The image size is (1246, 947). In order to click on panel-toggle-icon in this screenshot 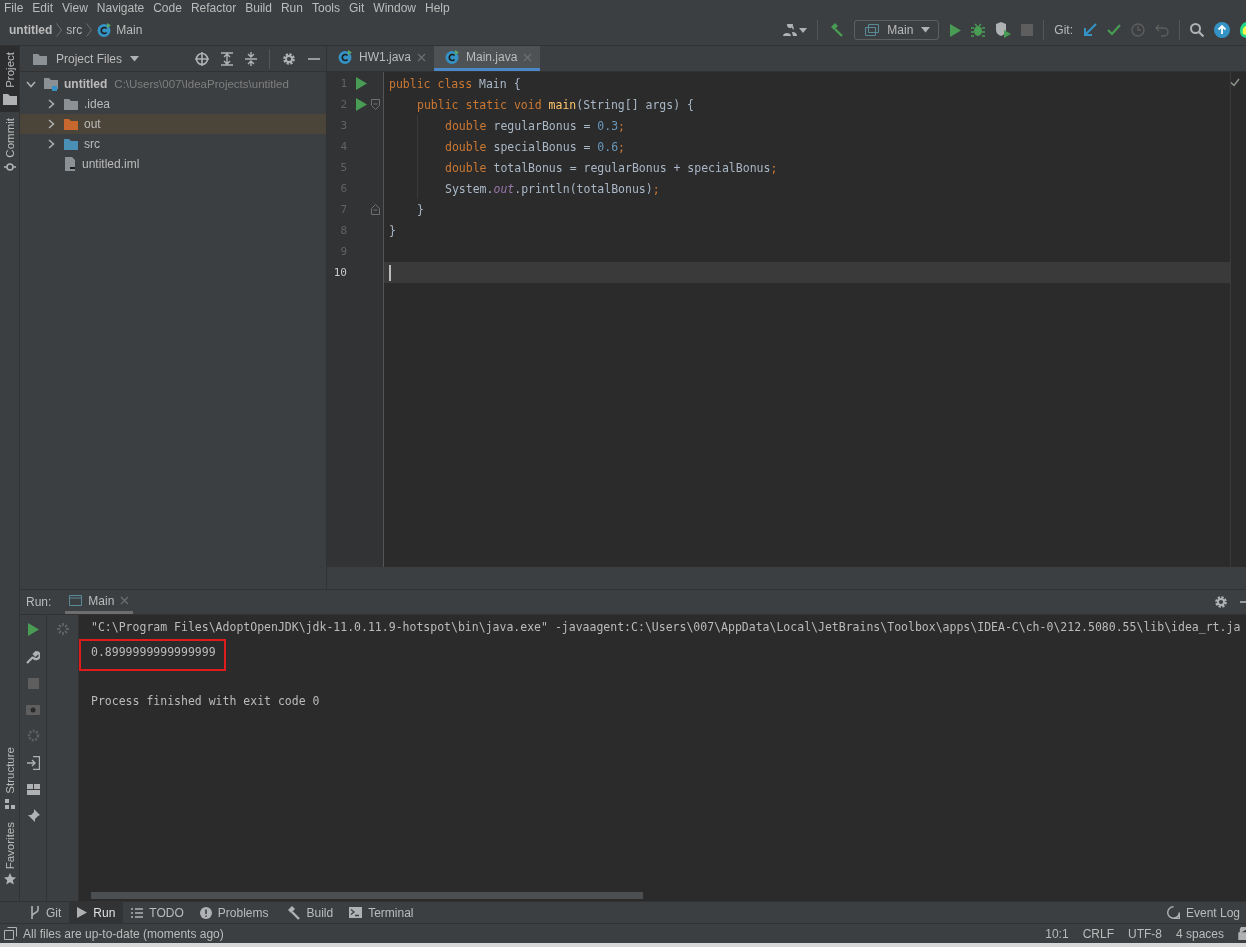, I will do `click(10, 933)`.